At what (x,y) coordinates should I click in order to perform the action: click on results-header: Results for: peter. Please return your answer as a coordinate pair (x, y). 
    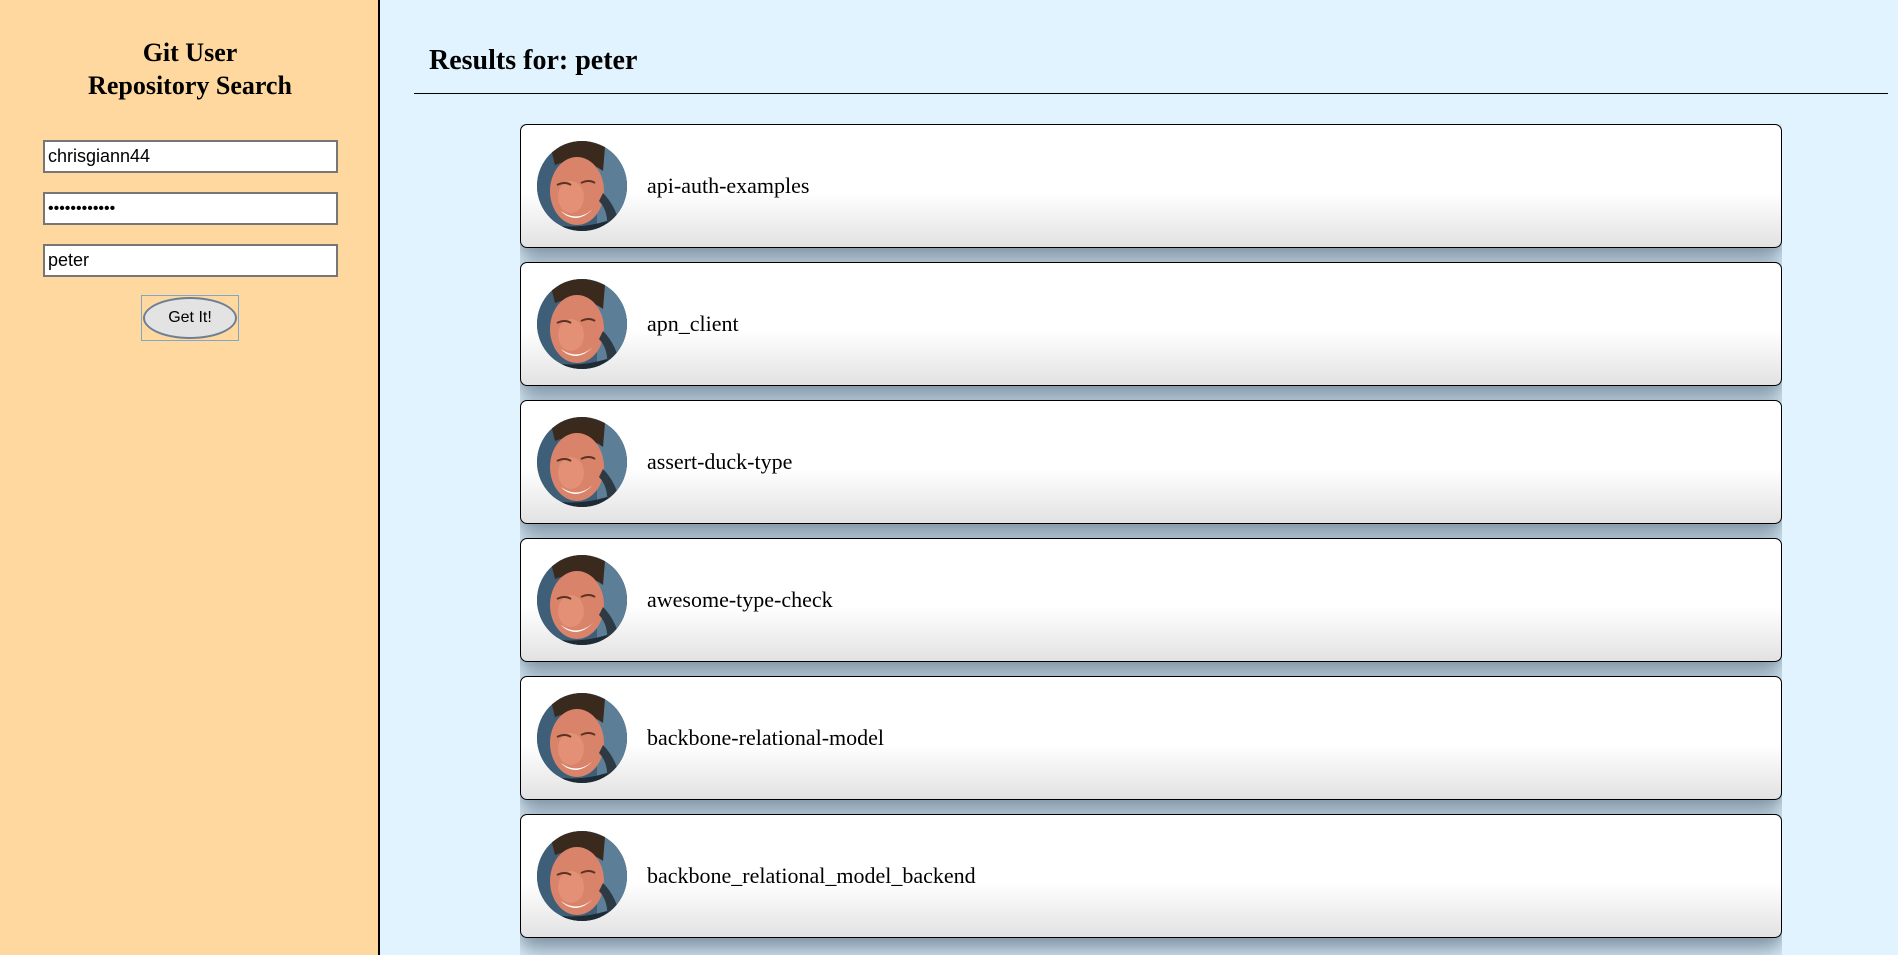
    Looking at the image, I should click on (1151, 47).